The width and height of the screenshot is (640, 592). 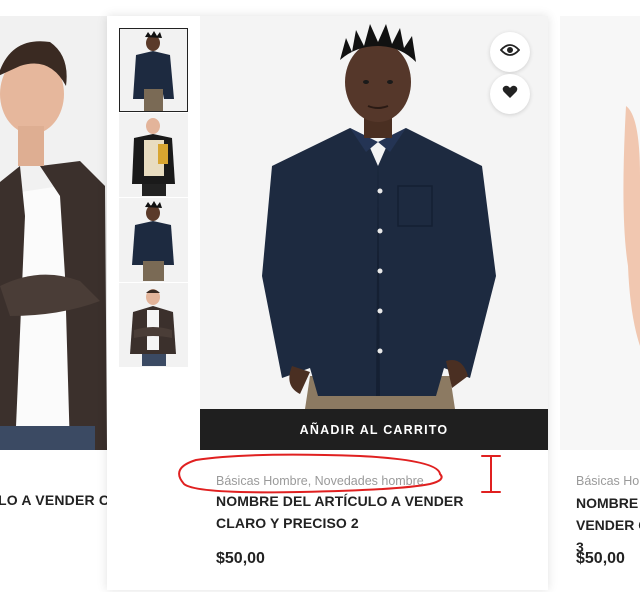 I want to click on category-link-basicas-hombre: Básicas Hombre, so click(x=262, y=481).